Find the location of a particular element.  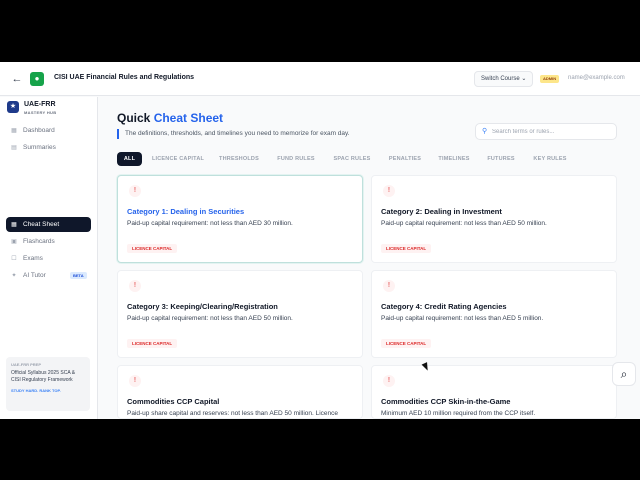

sidebar-item-exams: ☐ Exams is located at coordinates (48, 258).